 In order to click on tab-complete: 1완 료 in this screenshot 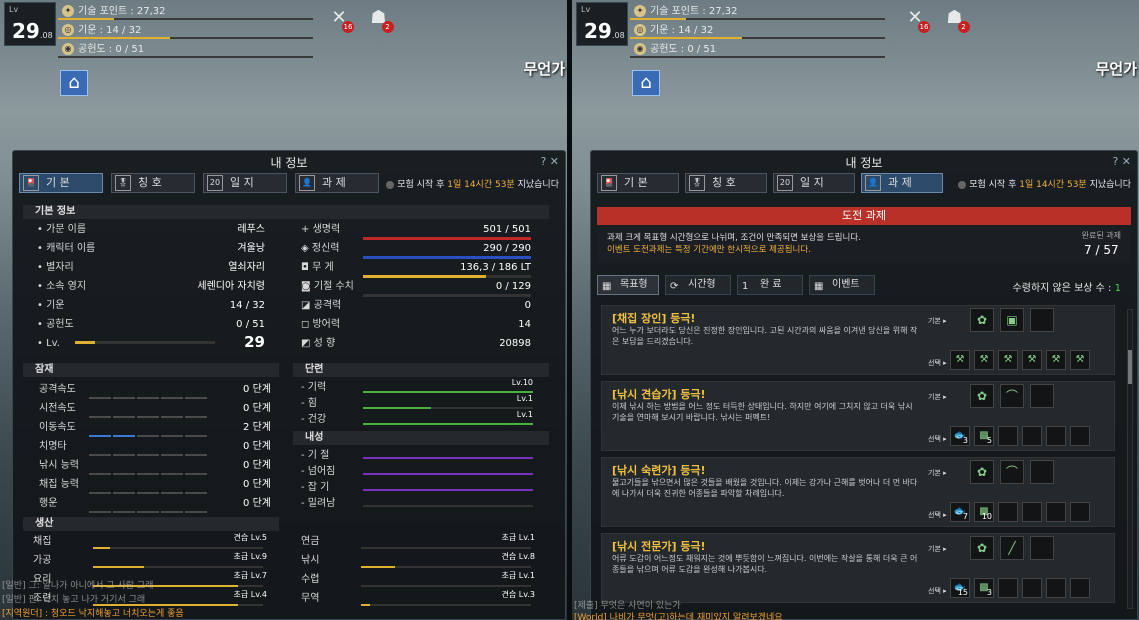, I will do `click(770, 285)`.